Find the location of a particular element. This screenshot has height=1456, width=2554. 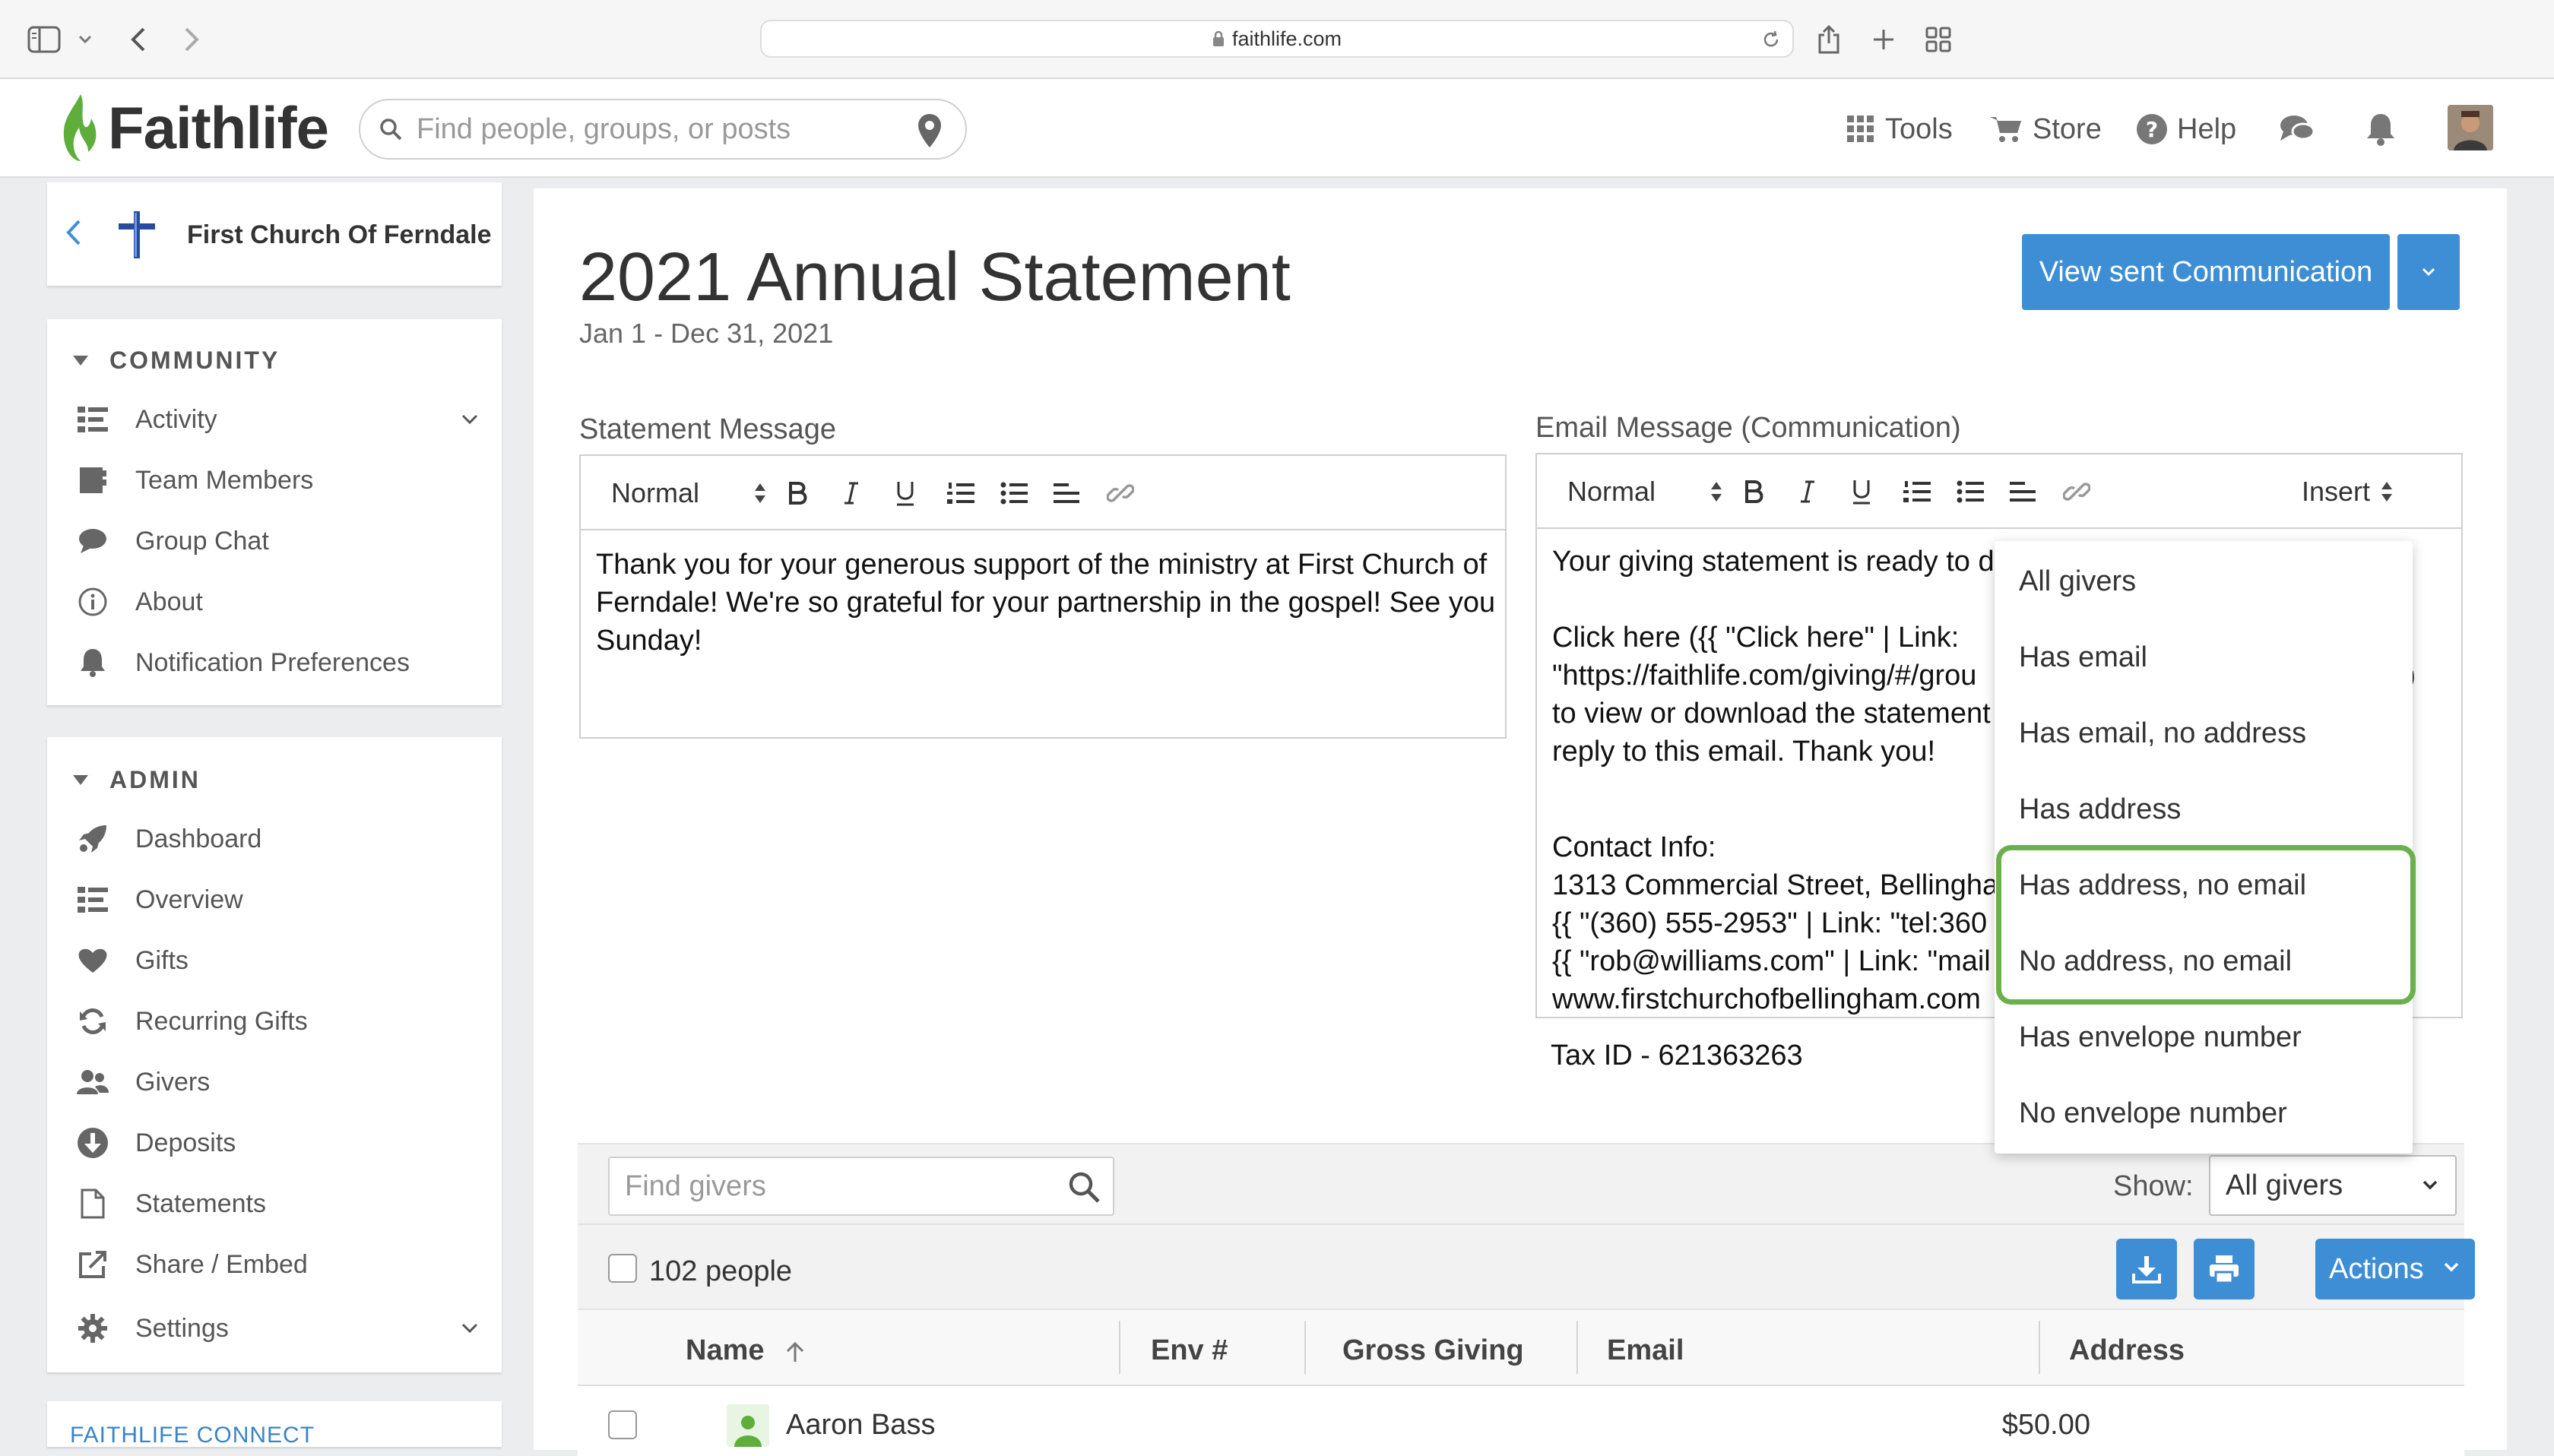

community-heading: COMMUNITY is located at coordinates (176, 361).